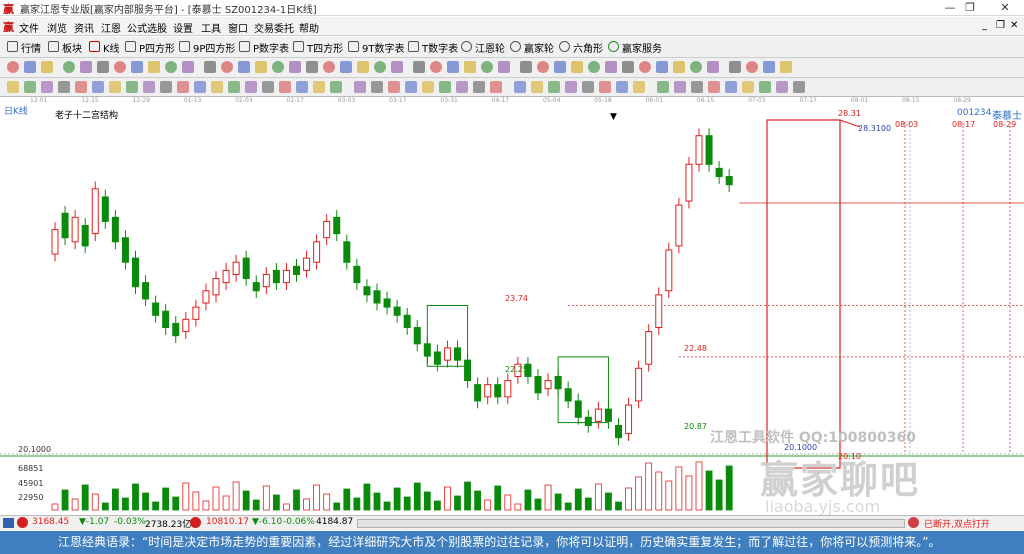 This screenshot has width=1024, height=554. I want to click on t-number-table-button: T数字表, so click(433, 47).